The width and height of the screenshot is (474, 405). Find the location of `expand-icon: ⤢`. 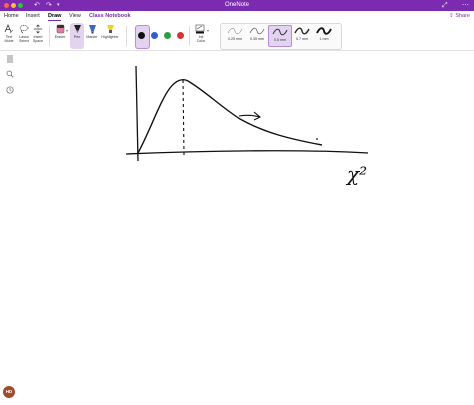

expand-icon: ⤢ is located at coordinates (445, 5).